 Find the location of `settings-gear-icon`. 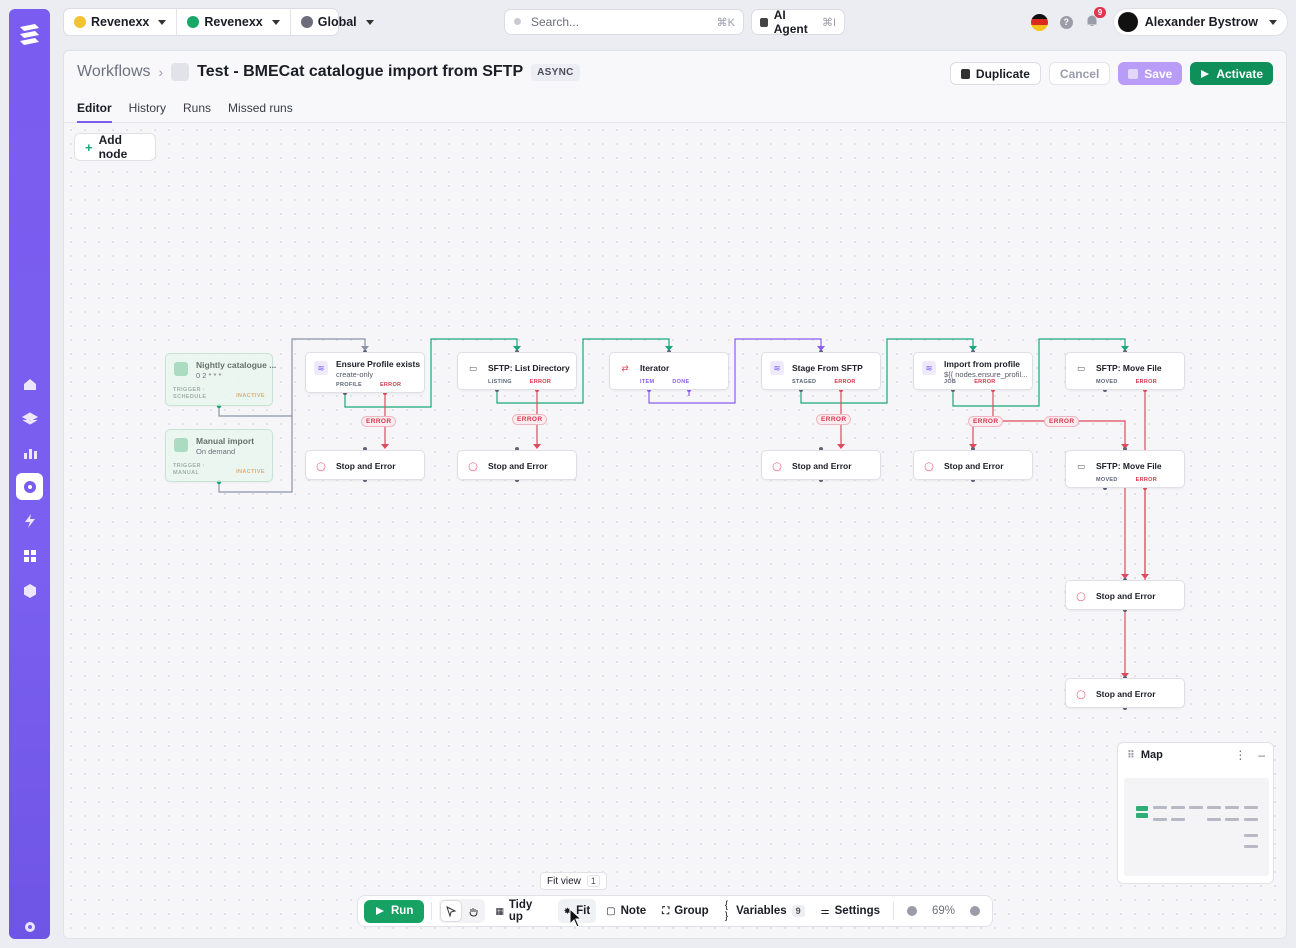

settings-gear-icon is located at coordinates (29, 926).